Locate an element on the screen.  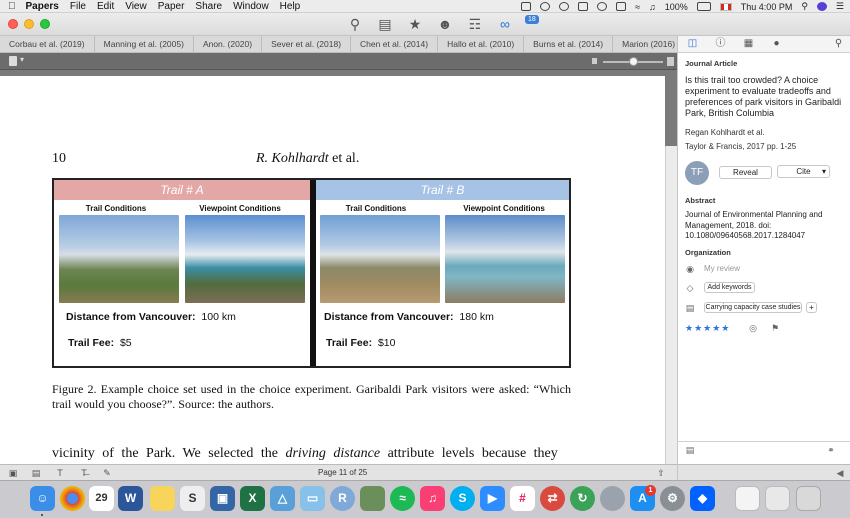
volume-icon: ♫ is located at coordinates (652, 7).